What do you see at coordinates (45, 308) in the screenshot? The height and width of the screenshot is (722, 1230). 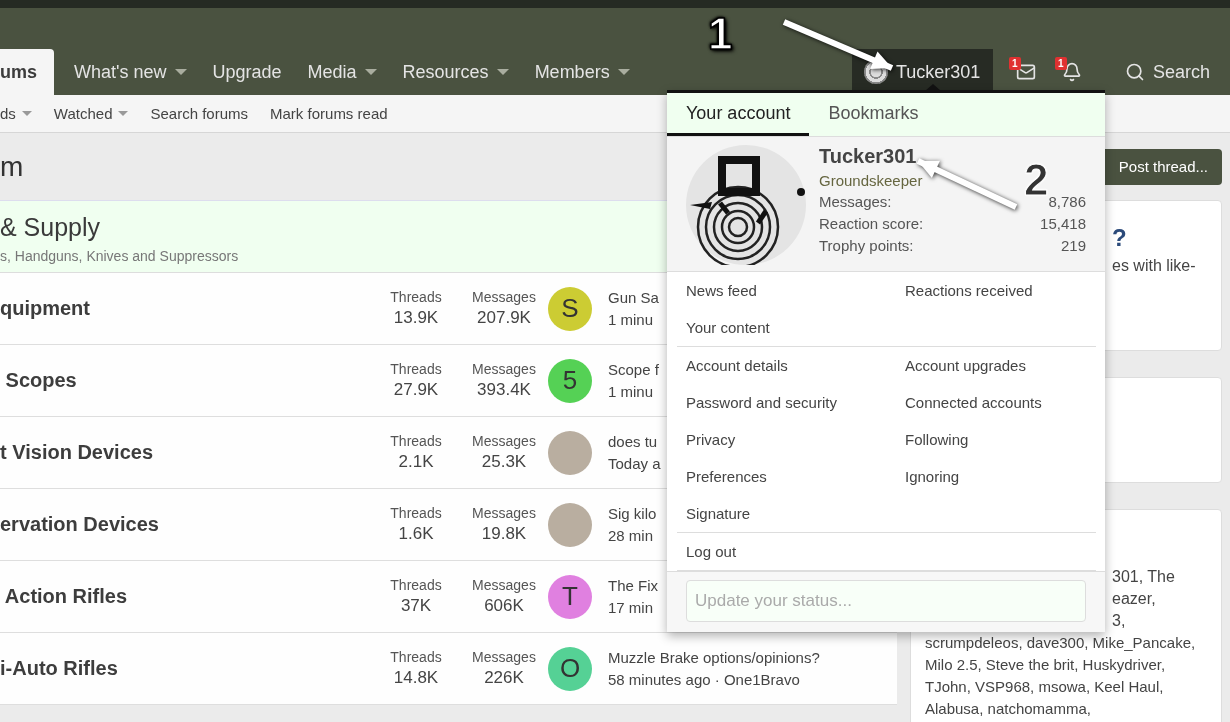 I see `forum-title: quipment` at bounding box center [45, 308].